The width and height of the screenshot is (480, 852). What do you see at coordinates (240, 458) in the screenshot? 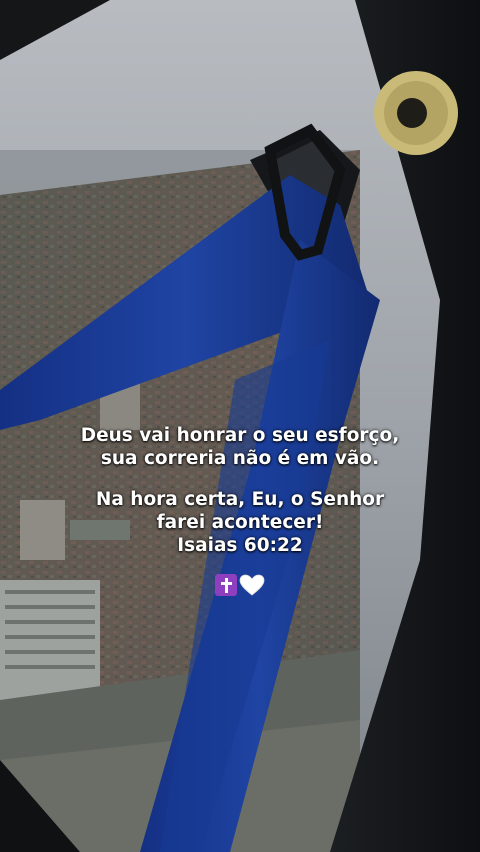
I see `caption-line-2: sua correria não é em vão.` at bounding box center [240, 458].